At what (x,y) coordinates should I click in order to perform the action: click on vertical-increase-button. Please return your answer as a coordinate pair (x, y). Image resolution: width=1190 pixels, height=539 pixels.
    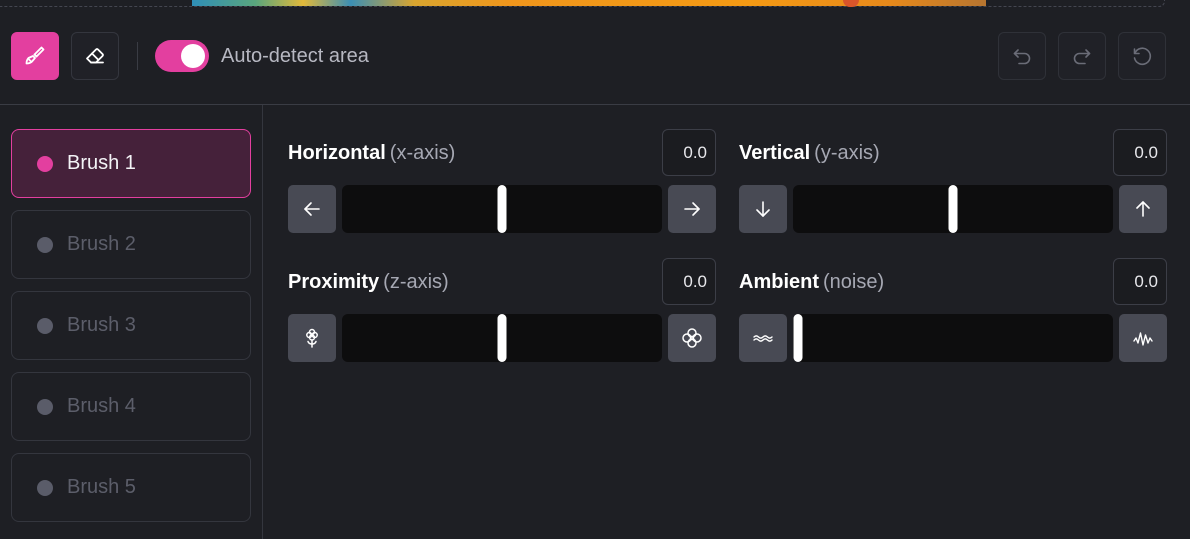
    Looking at the image, I should click on (1143, 209).